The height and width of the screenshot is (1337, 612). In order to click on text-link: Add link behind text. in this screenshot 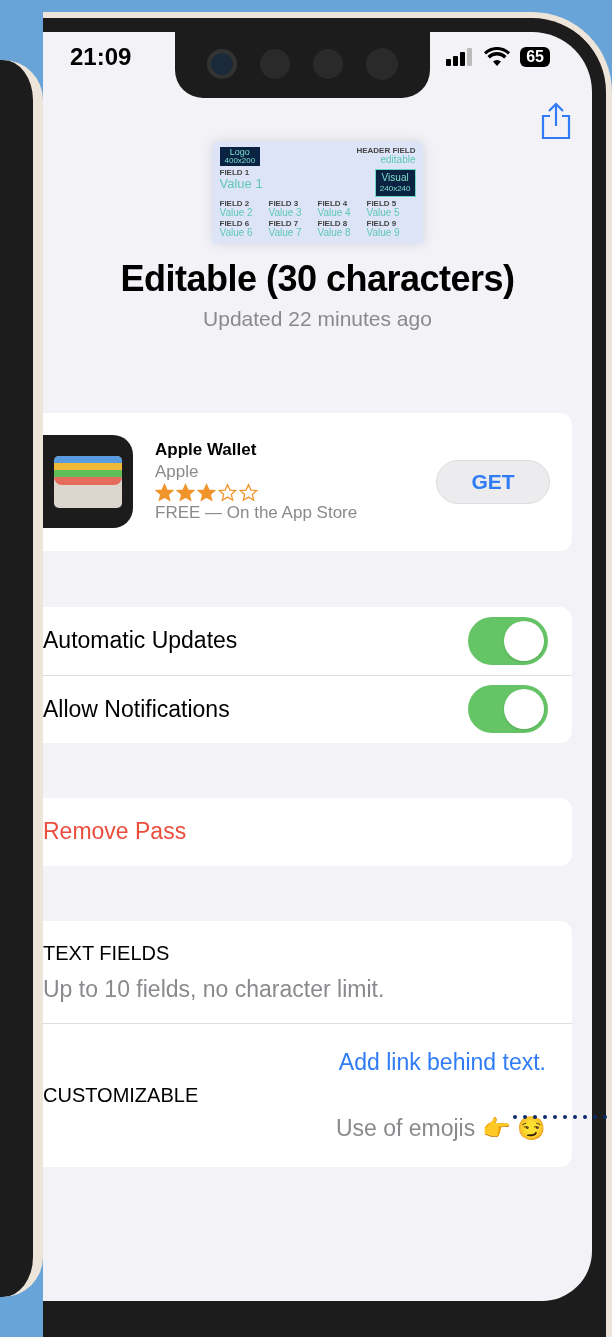, I will do `click(442, 1061)`.